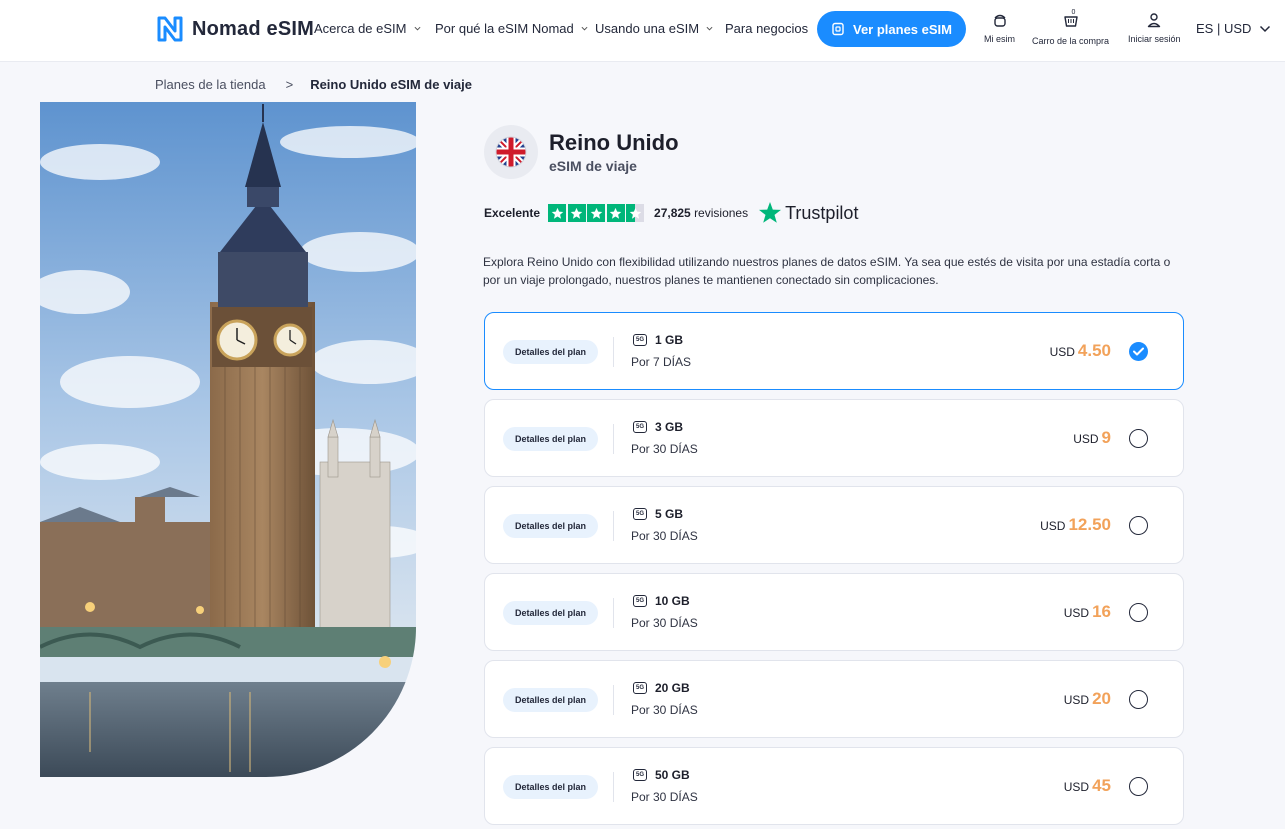 Image resolution: width=1285 pixels, height=829 pixels. I want to click on plan-amount: 12.50, so click(1089, 524).